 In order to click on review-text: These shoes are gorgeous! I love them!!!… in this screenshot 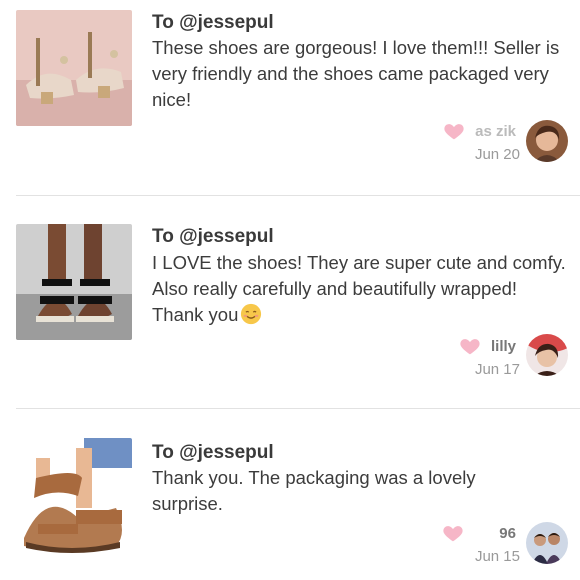, I will do `click(356, 73)`.